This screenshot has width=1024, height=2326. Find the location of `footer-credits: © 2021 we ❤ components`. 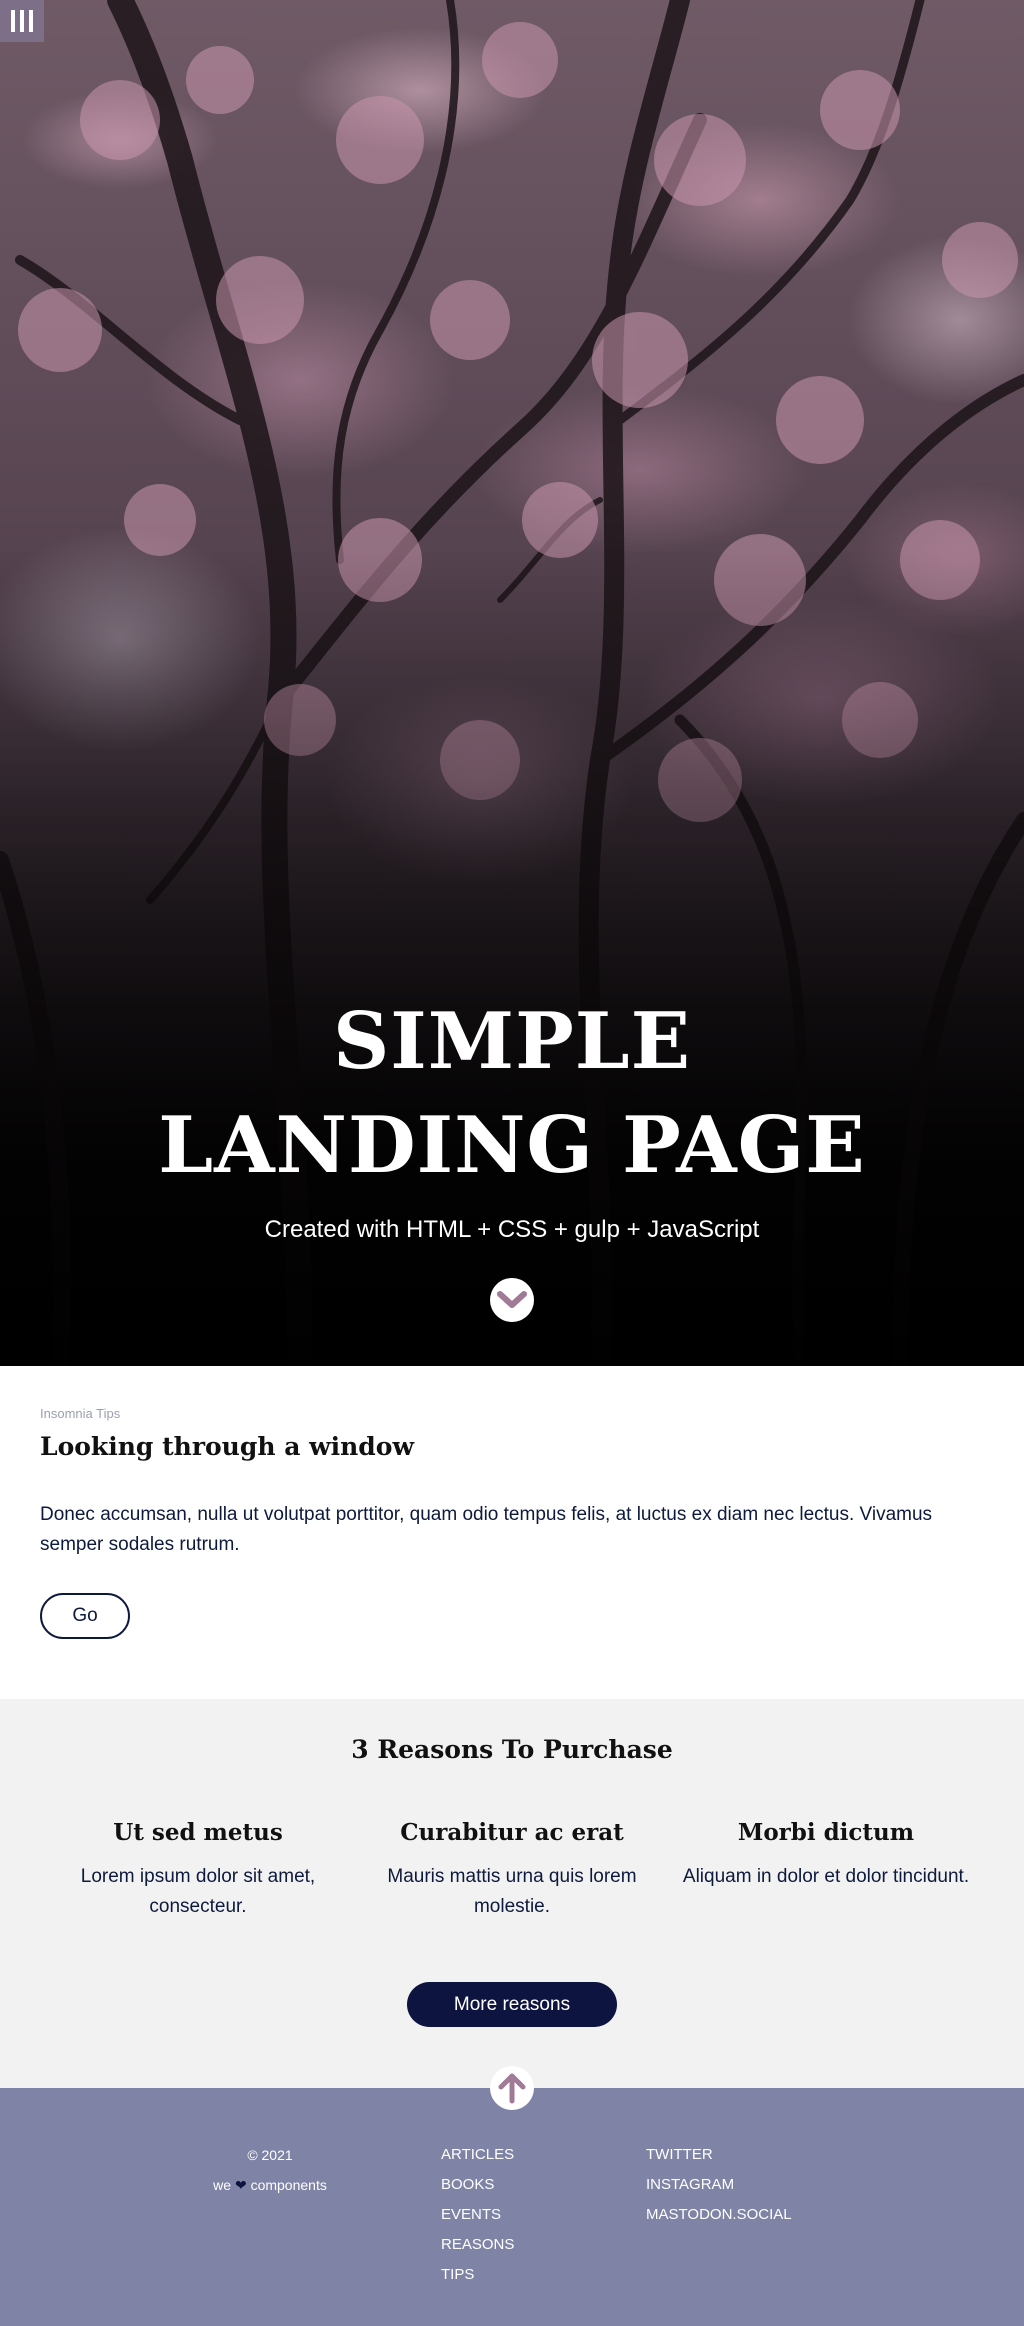

footer-credits: © 2021 we ❤ components is located at coordinates (270, 2170).